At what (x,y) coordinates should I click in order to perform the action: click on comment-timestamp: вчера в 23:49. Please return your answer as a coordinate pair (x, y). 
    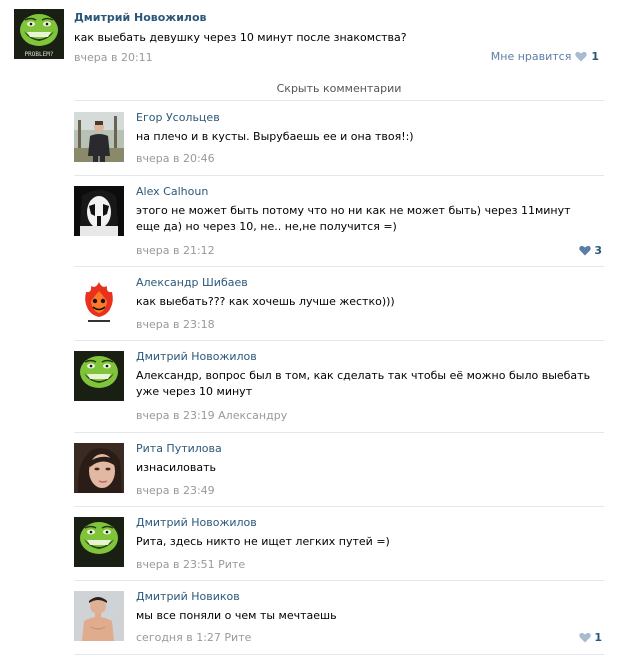
    Looking at the image, I should click on (175, 490).